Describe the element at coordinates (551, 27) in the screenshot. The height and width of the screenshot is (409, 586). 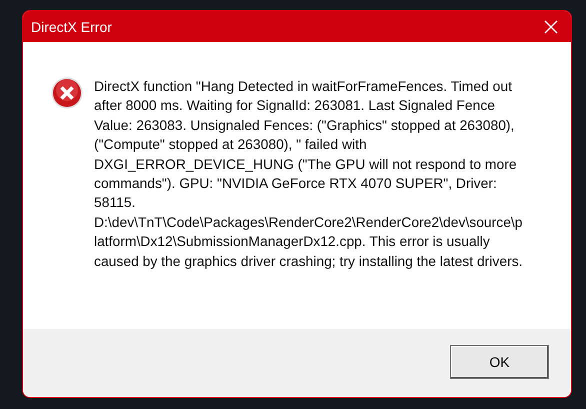
I see `close-icon` at that location.